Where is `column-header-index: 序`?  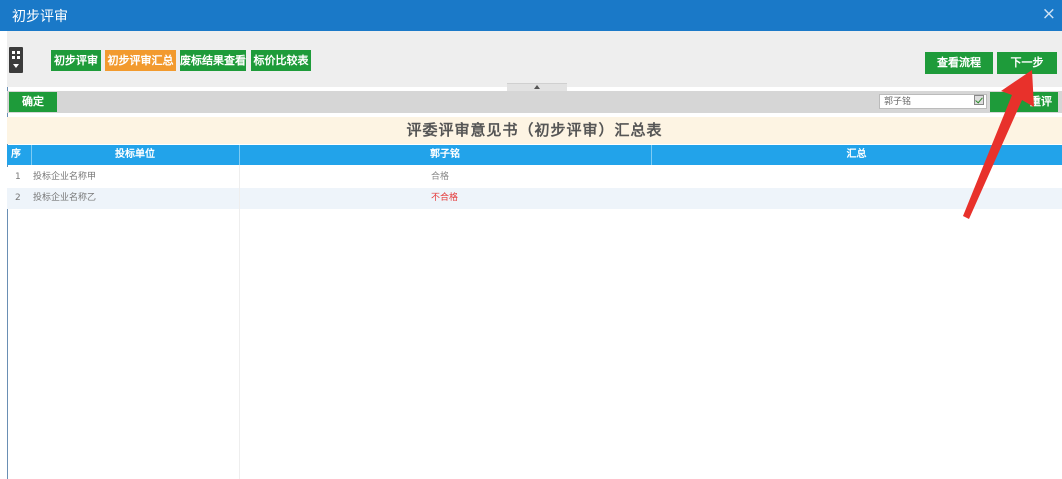 column-header-index: 序 is located at coordinates (16, 154).